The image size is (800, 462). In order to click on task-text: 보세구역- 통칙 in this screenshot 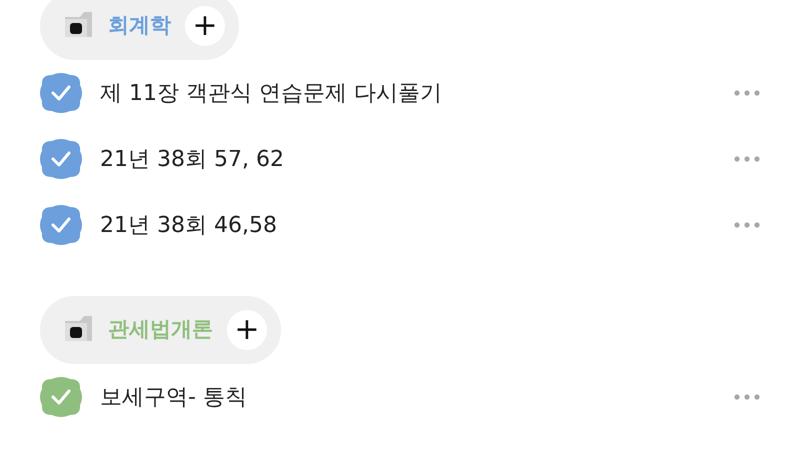, I will do `click(174, 398)`.